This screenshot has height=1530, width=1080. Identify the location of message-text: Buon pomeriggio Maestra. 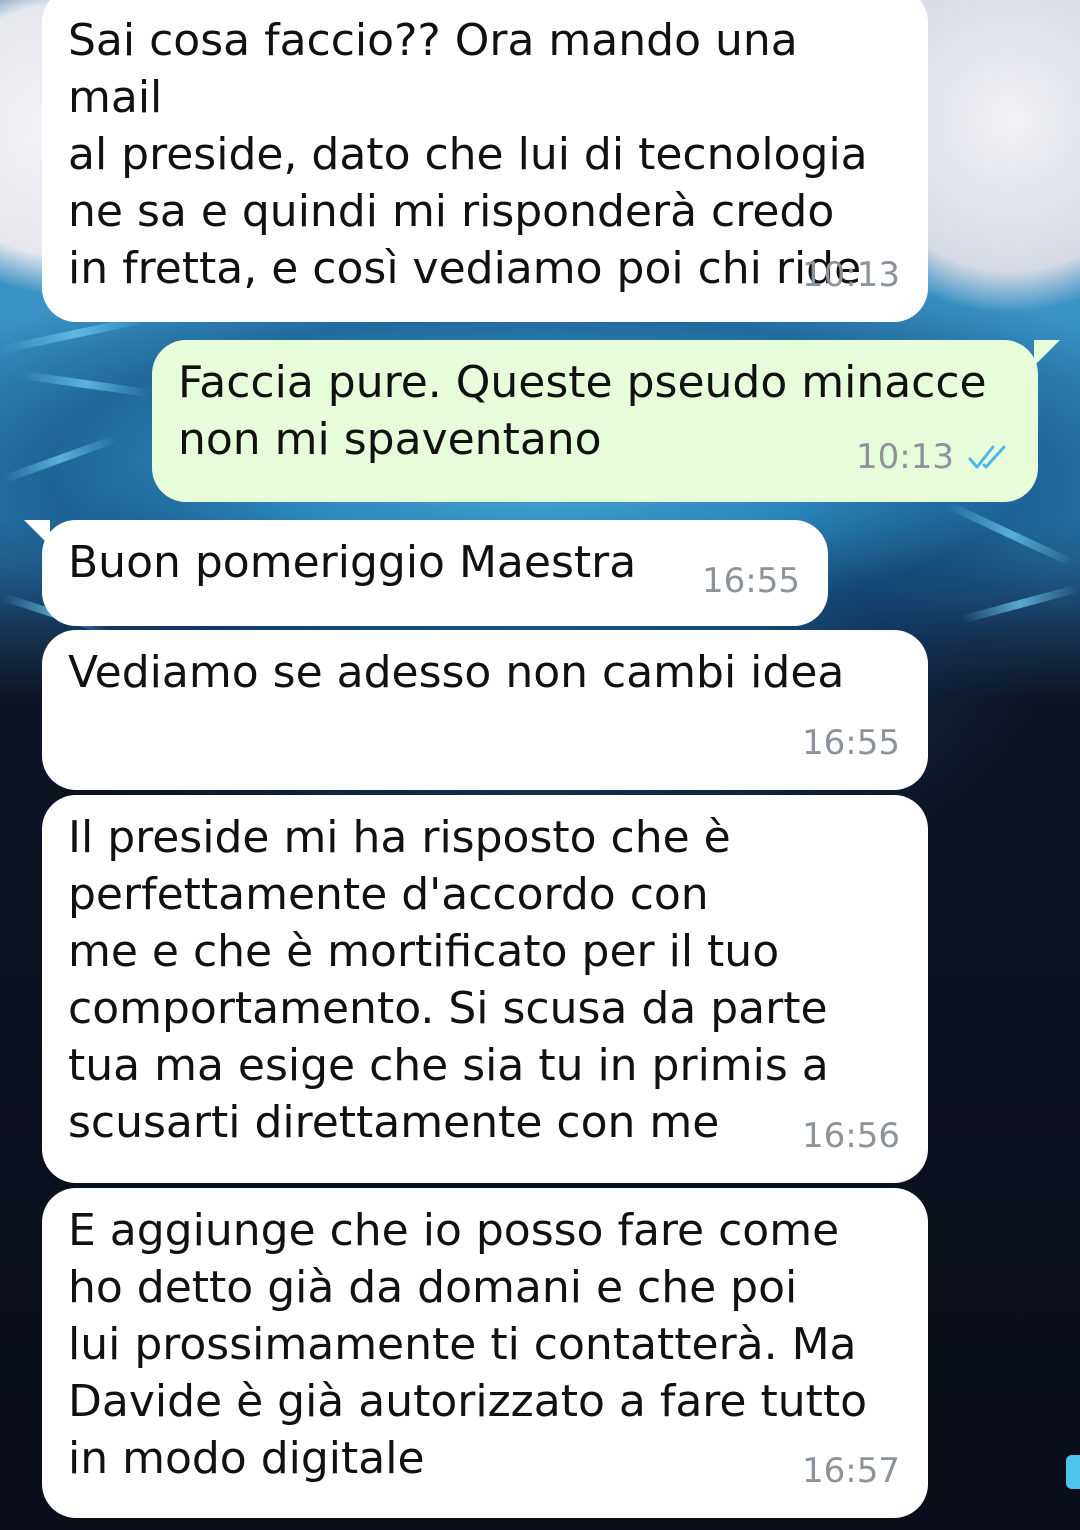
(352, 562).